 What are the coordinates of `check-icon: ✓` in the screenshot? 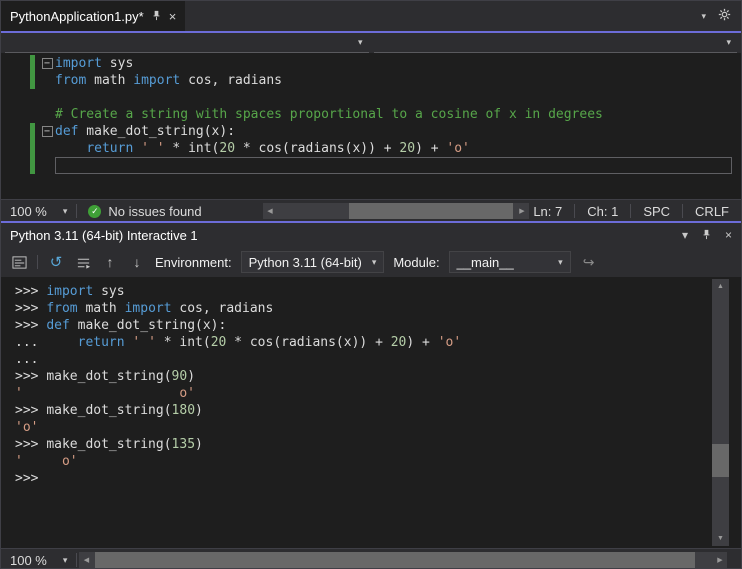 It's located at (95, 210).